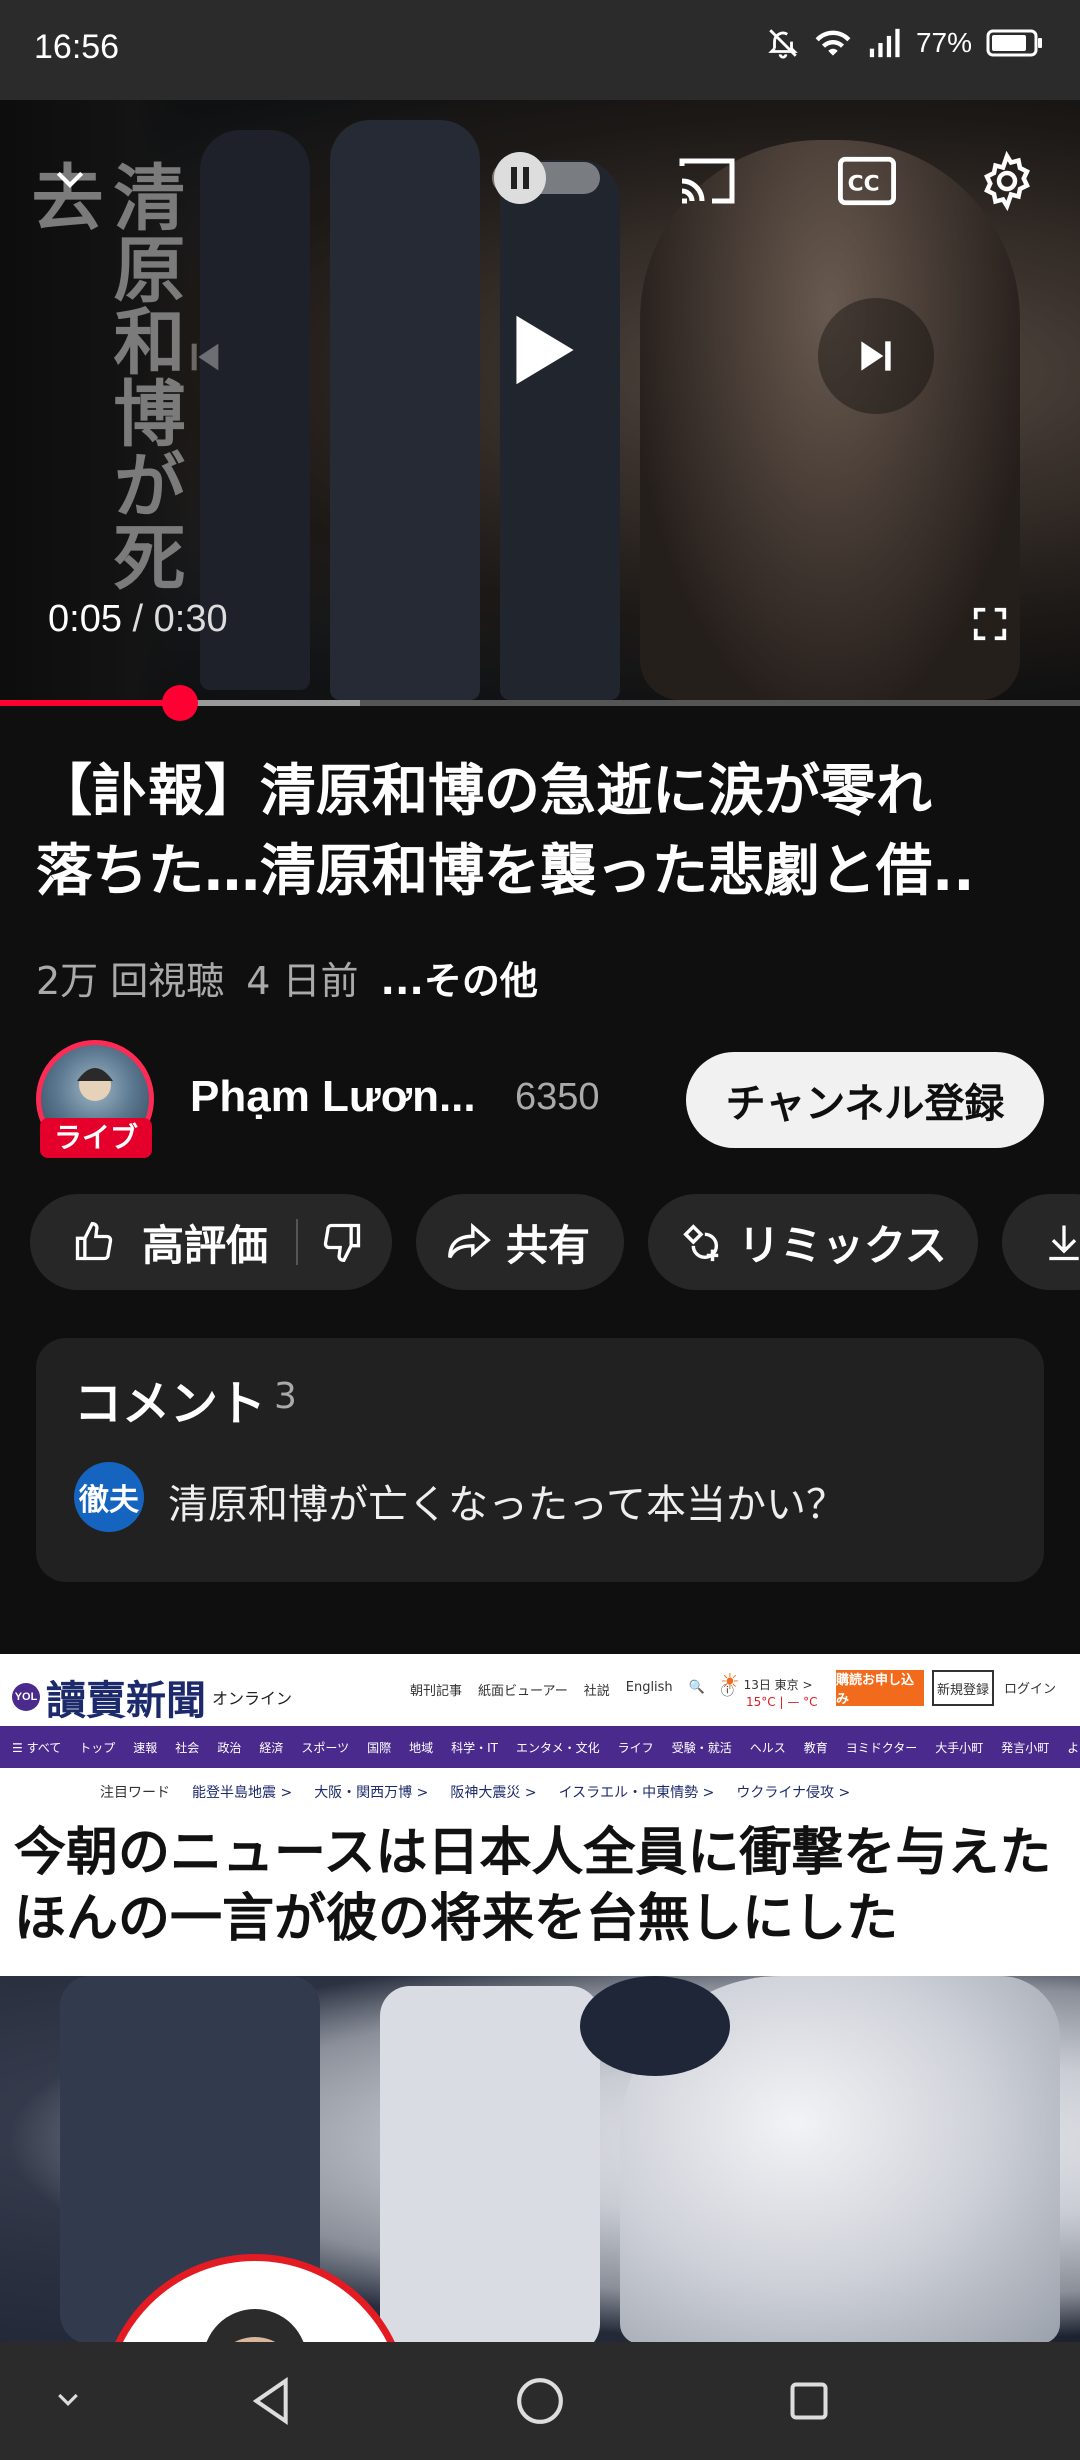 Image resolution: width=1080 pixels, height=2460 pixels. I want to click on back-icon, so click(270, 2401).